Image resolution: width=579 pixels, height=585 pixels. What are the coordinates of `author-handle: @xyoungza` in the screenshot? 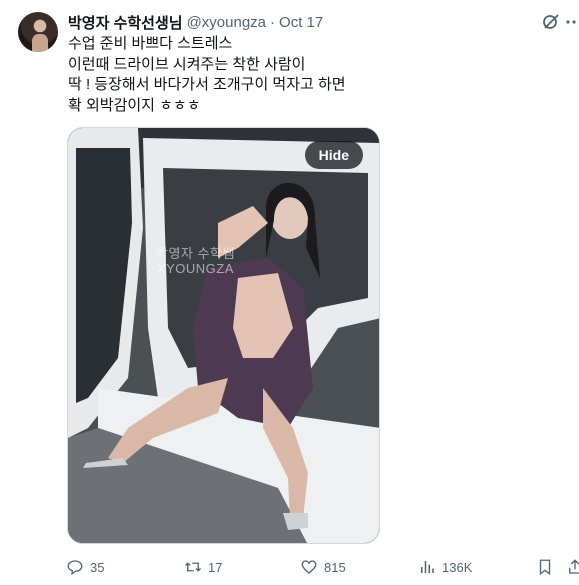 It's located at (226, 22).